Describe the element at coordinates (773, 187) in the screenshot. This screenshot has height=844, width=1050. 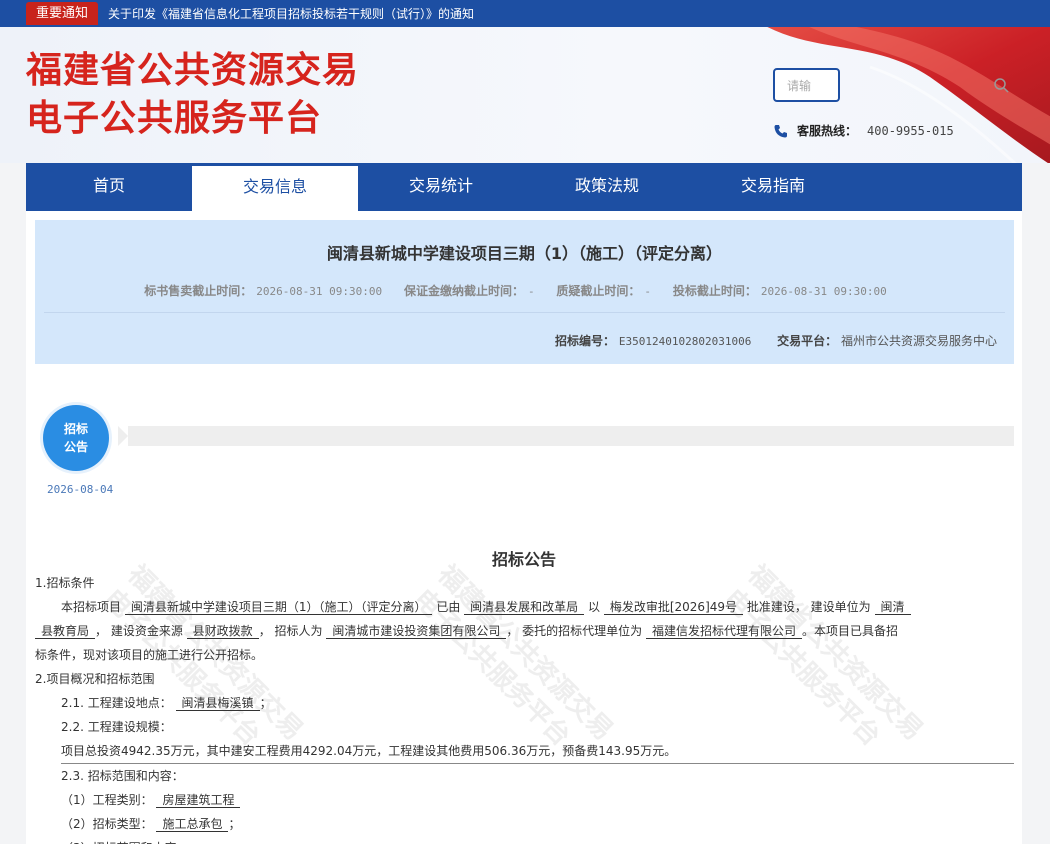
I see `nav-item-guide: 交易指南` at that location.